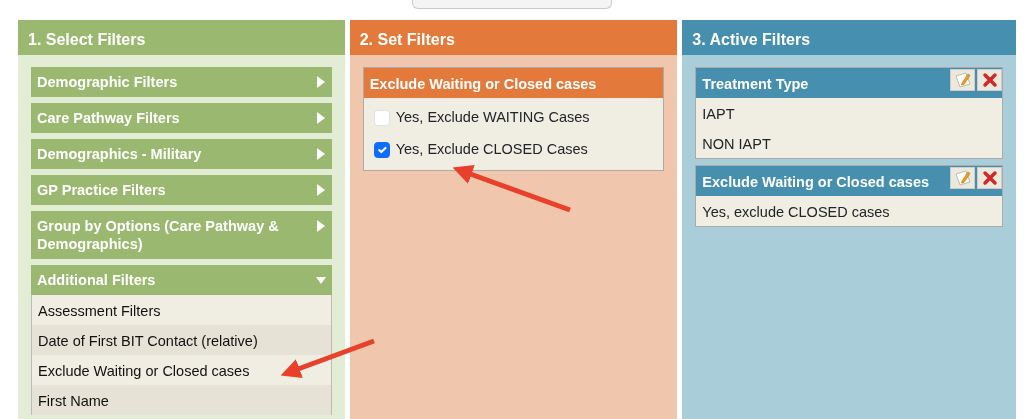  I want to click on card-title: Treatment Type, so click(755, 84).